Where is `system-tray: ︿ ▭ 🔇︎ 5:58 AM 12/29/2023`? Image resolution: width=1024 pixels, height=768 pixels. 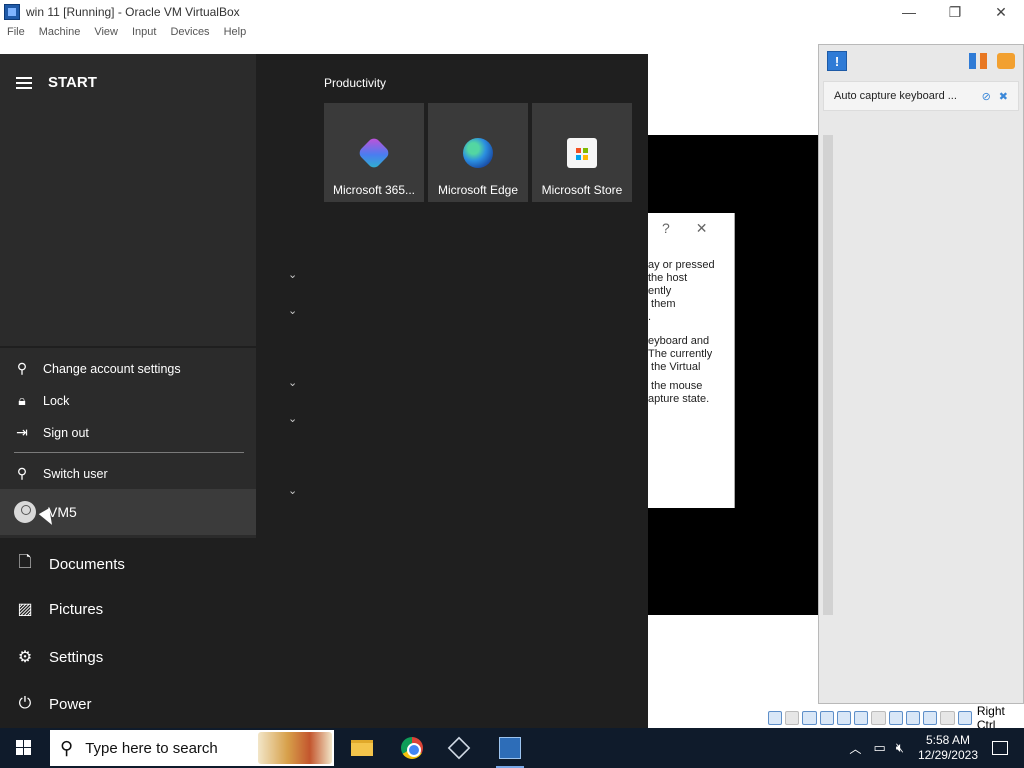
system-tray: ︿ ▭ 🔇︎ 5:58 AM 12/29/2023 is located at coordinates (936, 748).